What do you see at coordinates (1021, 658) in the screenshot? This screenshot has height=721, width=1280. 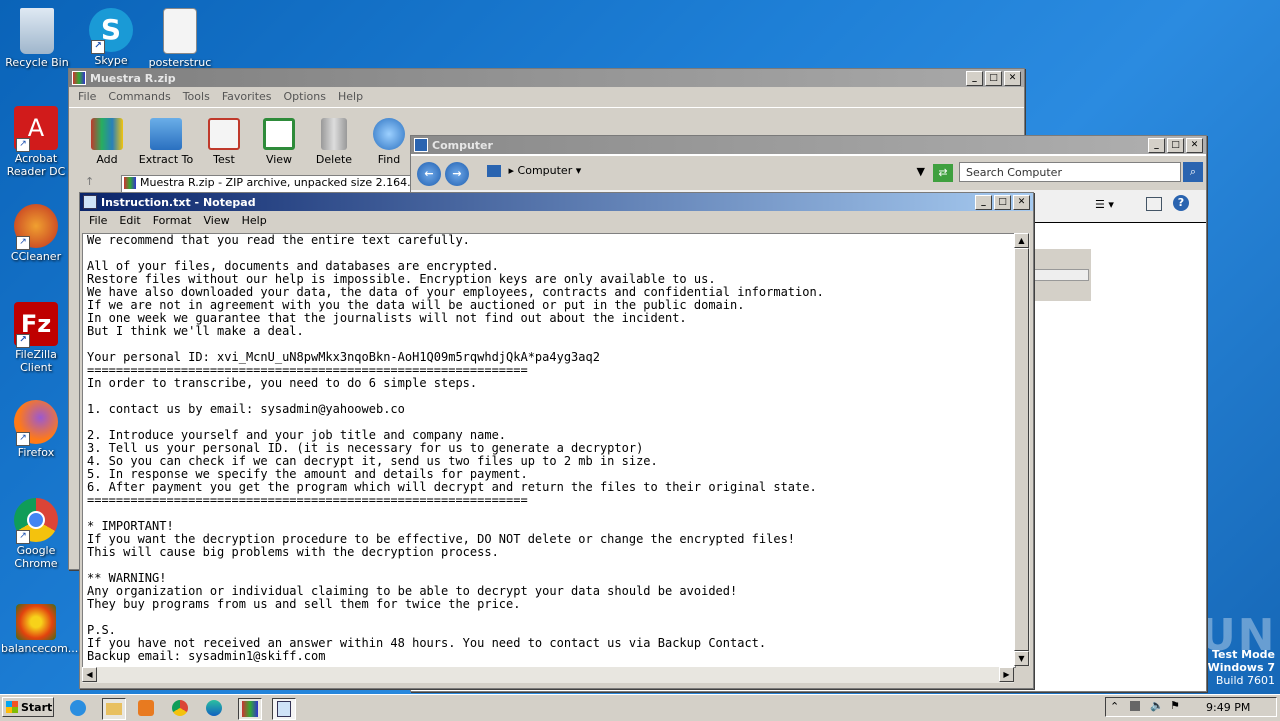 I see `scroll-down-arrow: ▼` at bounding box center [1021, 658].